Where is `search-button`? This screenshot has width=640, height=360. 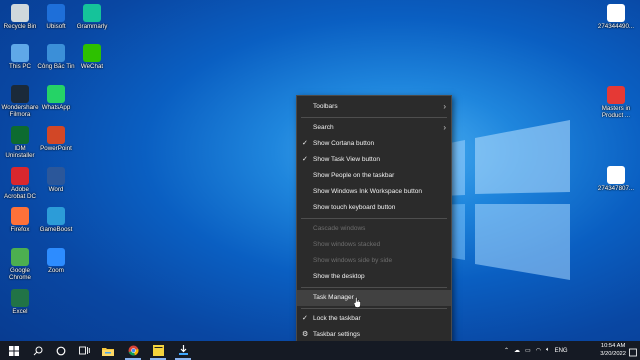
search-button is located at coordinates (38, 350).